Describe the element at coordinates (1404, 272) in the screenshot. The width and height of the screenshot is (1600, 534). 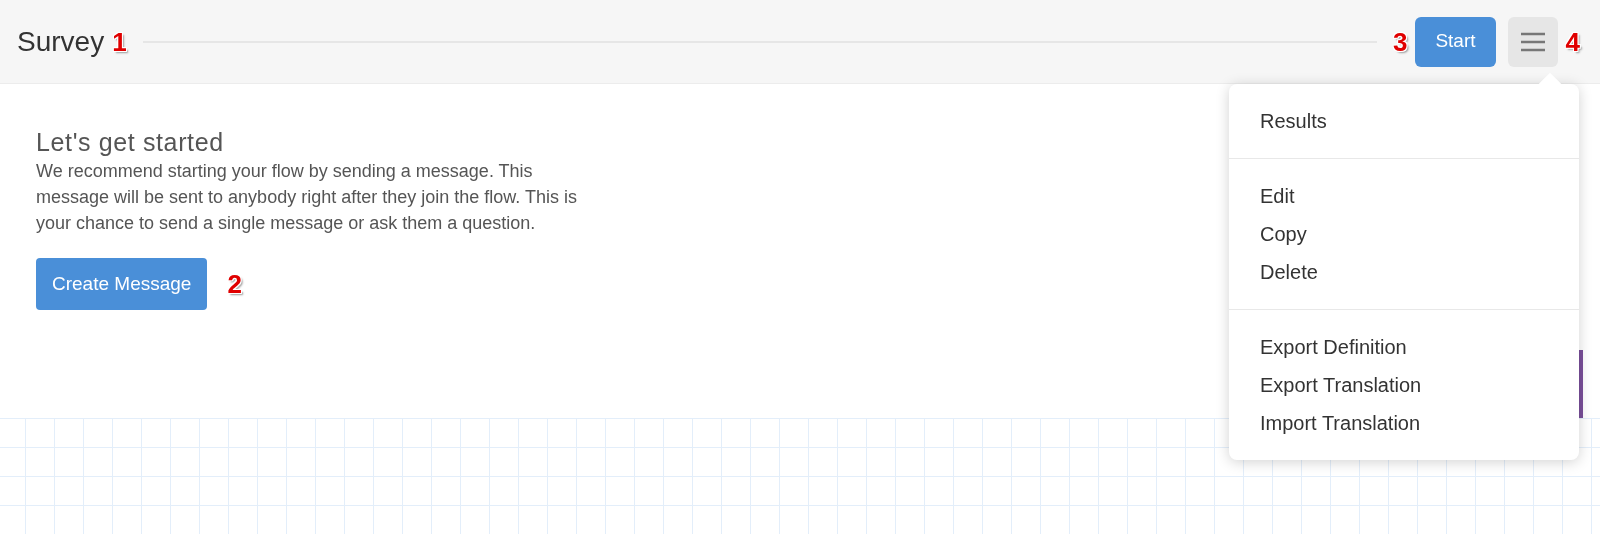
I see `menu-item: Delete` at that location.